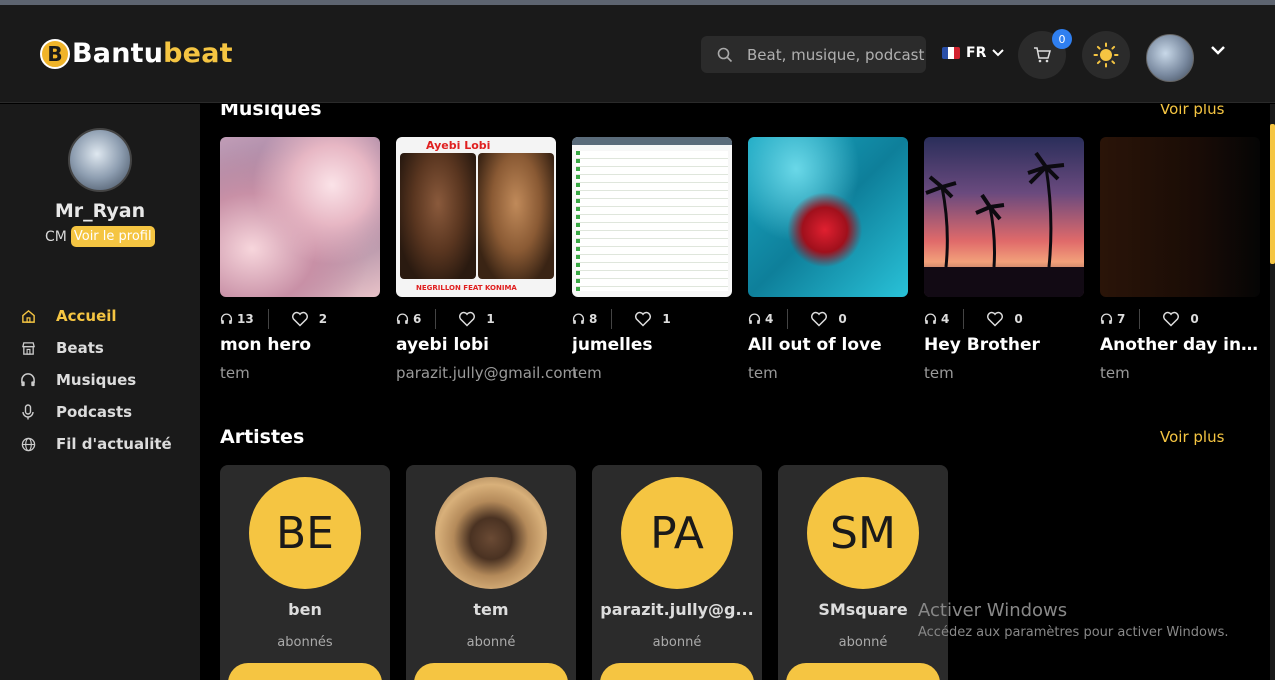 The width and height of the screenshot is (1275, 680). Describe the element at coordinates (55, 53) in the screenshot. I see `logo-badge-icon: B` at that location.